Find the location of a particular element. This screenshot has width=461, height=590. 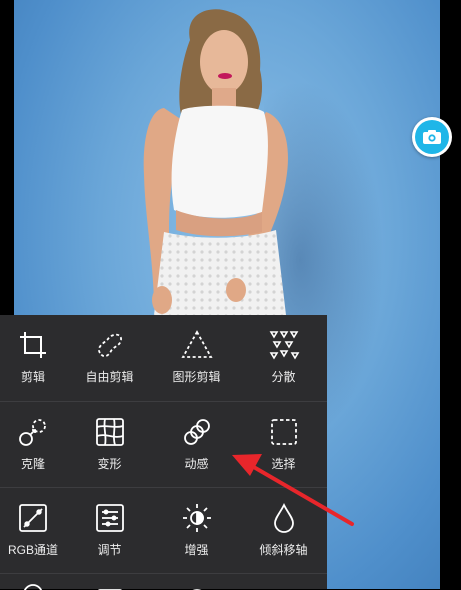

tool-crop: 剪辑 is located at coordinates (33, 358).